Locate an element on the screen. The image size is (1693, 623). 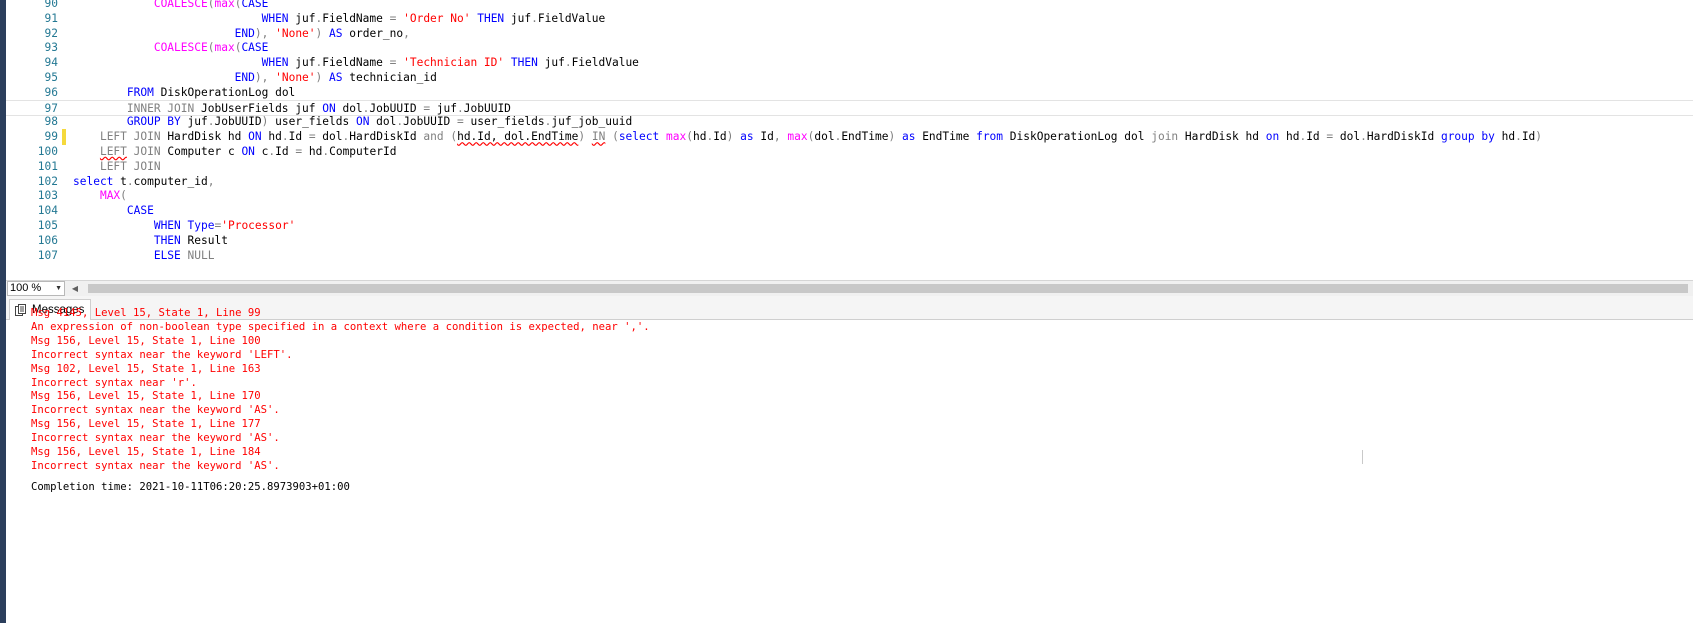
error-message-line: Incorrect syntax near 'r'. is located at coordinates (114, 382).